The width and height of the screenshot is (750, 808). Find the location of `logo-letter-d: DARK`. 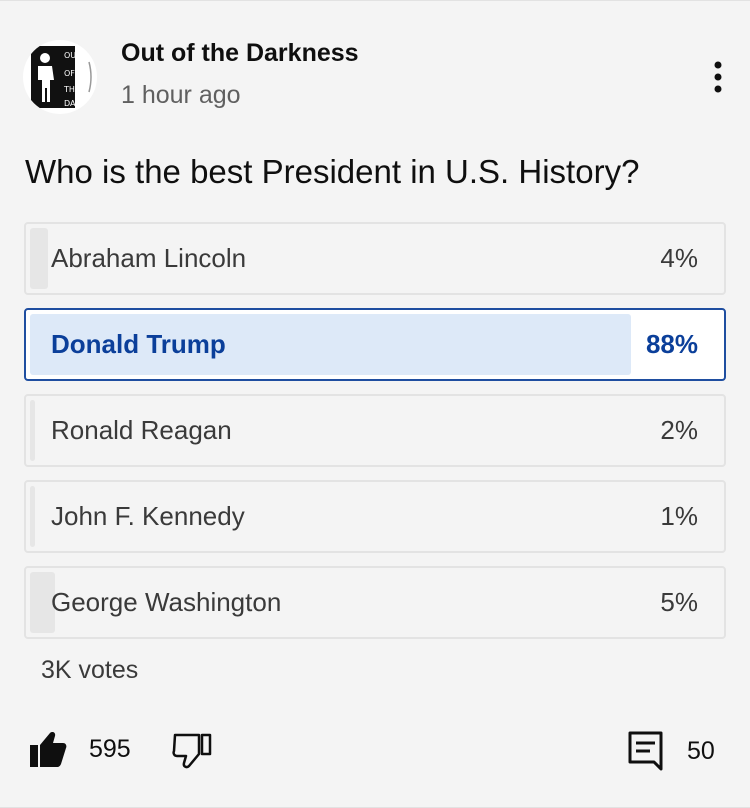

logo-letter-d: DARK is located at coordinates (75, 103).